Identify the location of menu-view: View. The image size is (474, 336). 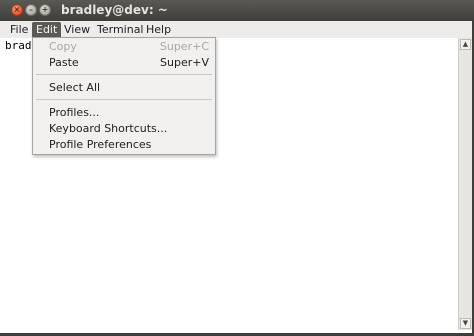
(77, 29).